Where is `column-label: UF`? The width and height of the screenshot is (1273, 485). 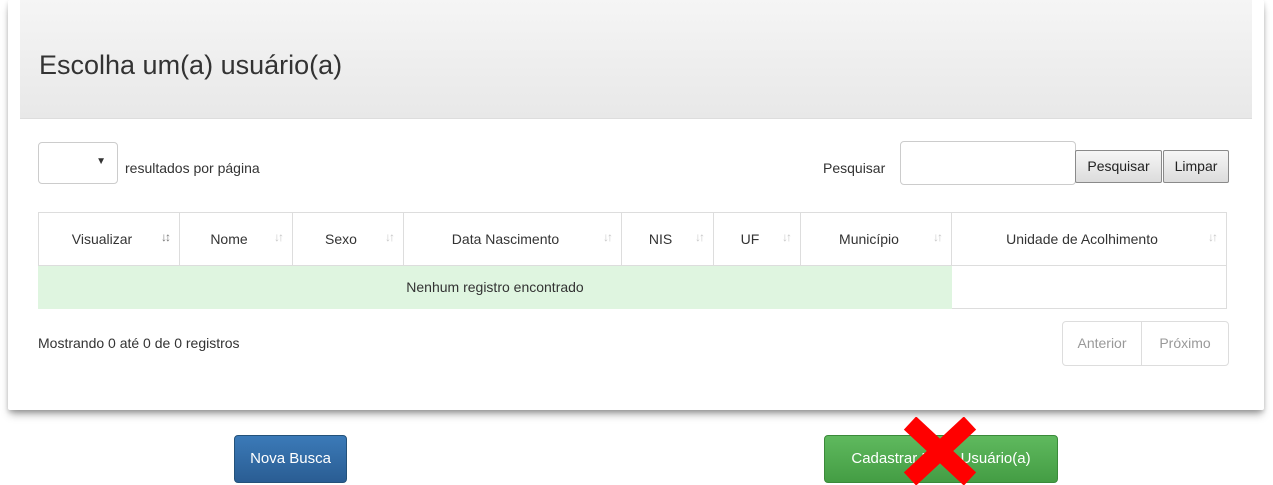 column-label: UF is located at coordinates (750, 239).